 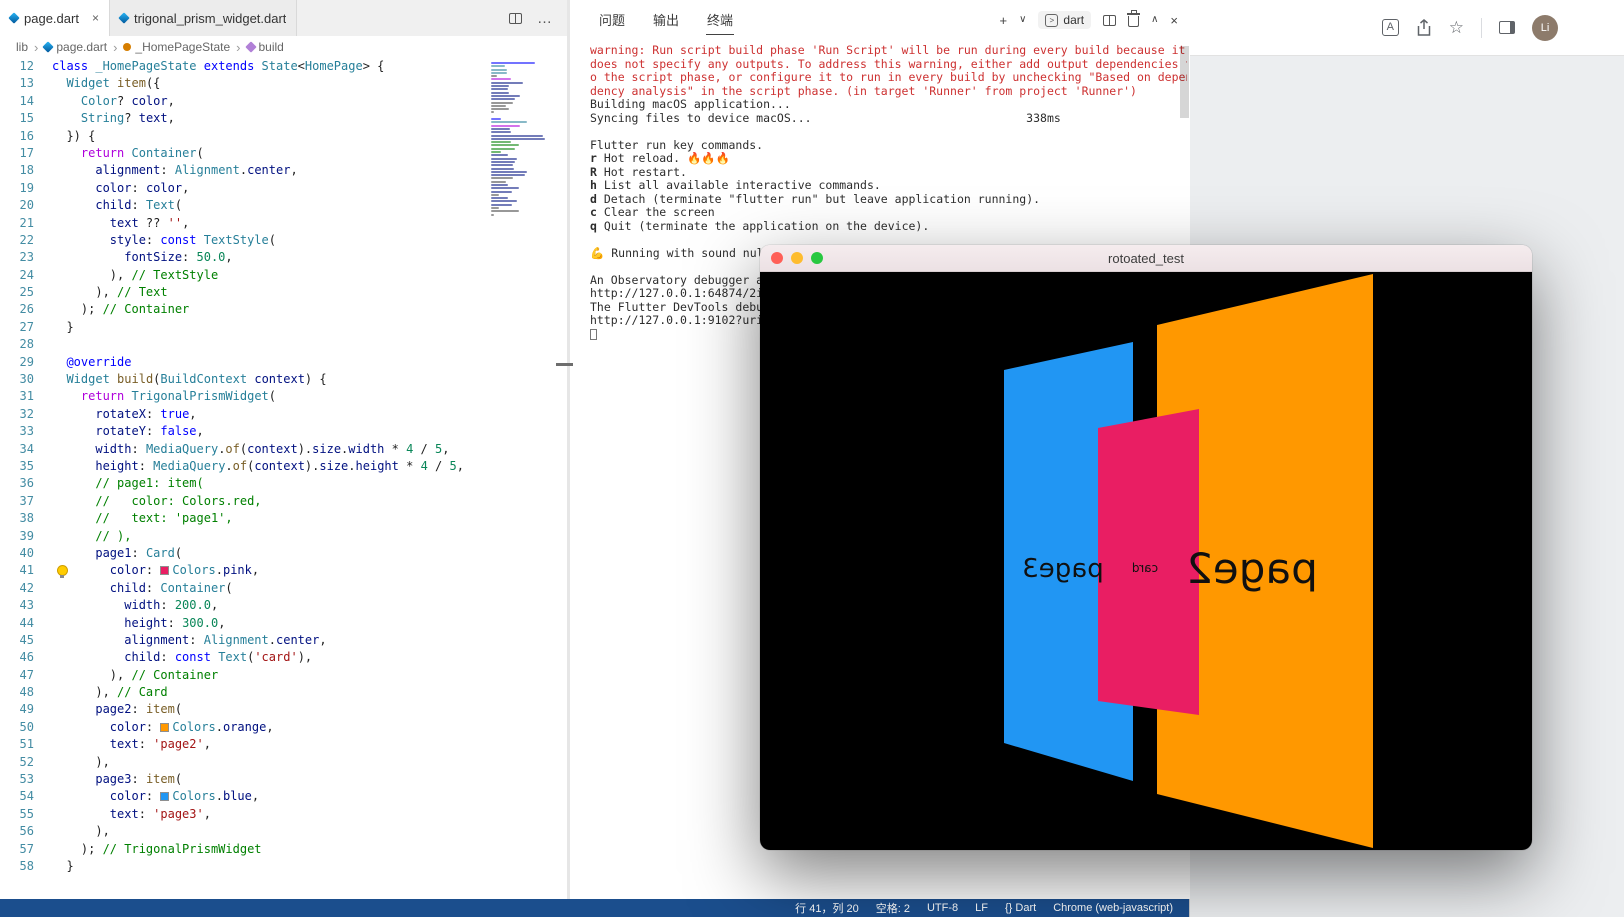 What do you see at coordinates (283, 223) in the screenshot?
I see `code-line: 21 text ?? '',` at bounding box center [283, 223].